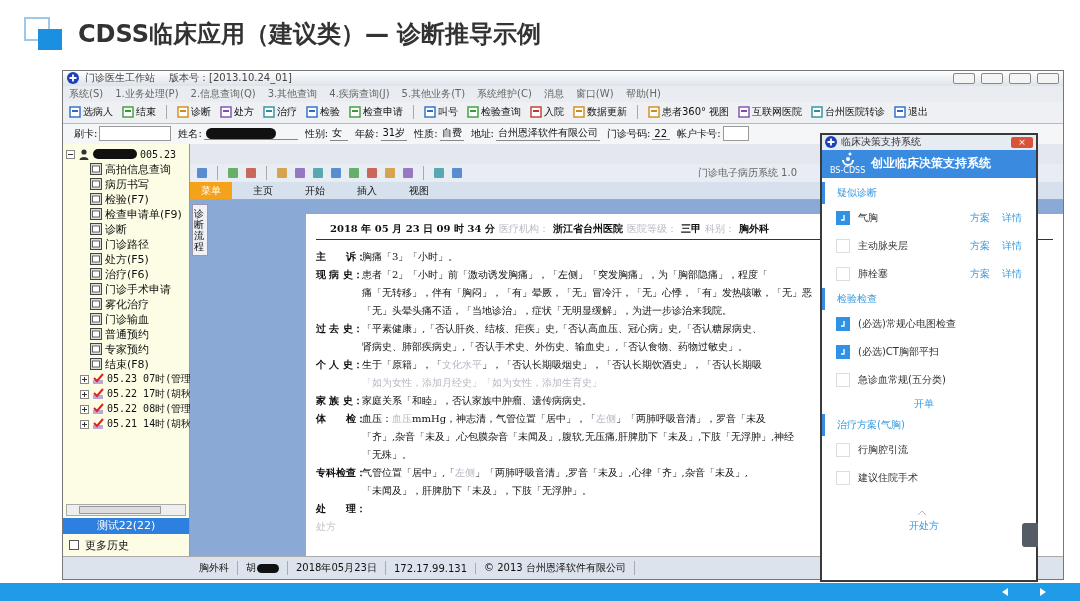 This screenshot has height=601, width=1080. I want to click on menu-item: 消息, so click(553, 93).